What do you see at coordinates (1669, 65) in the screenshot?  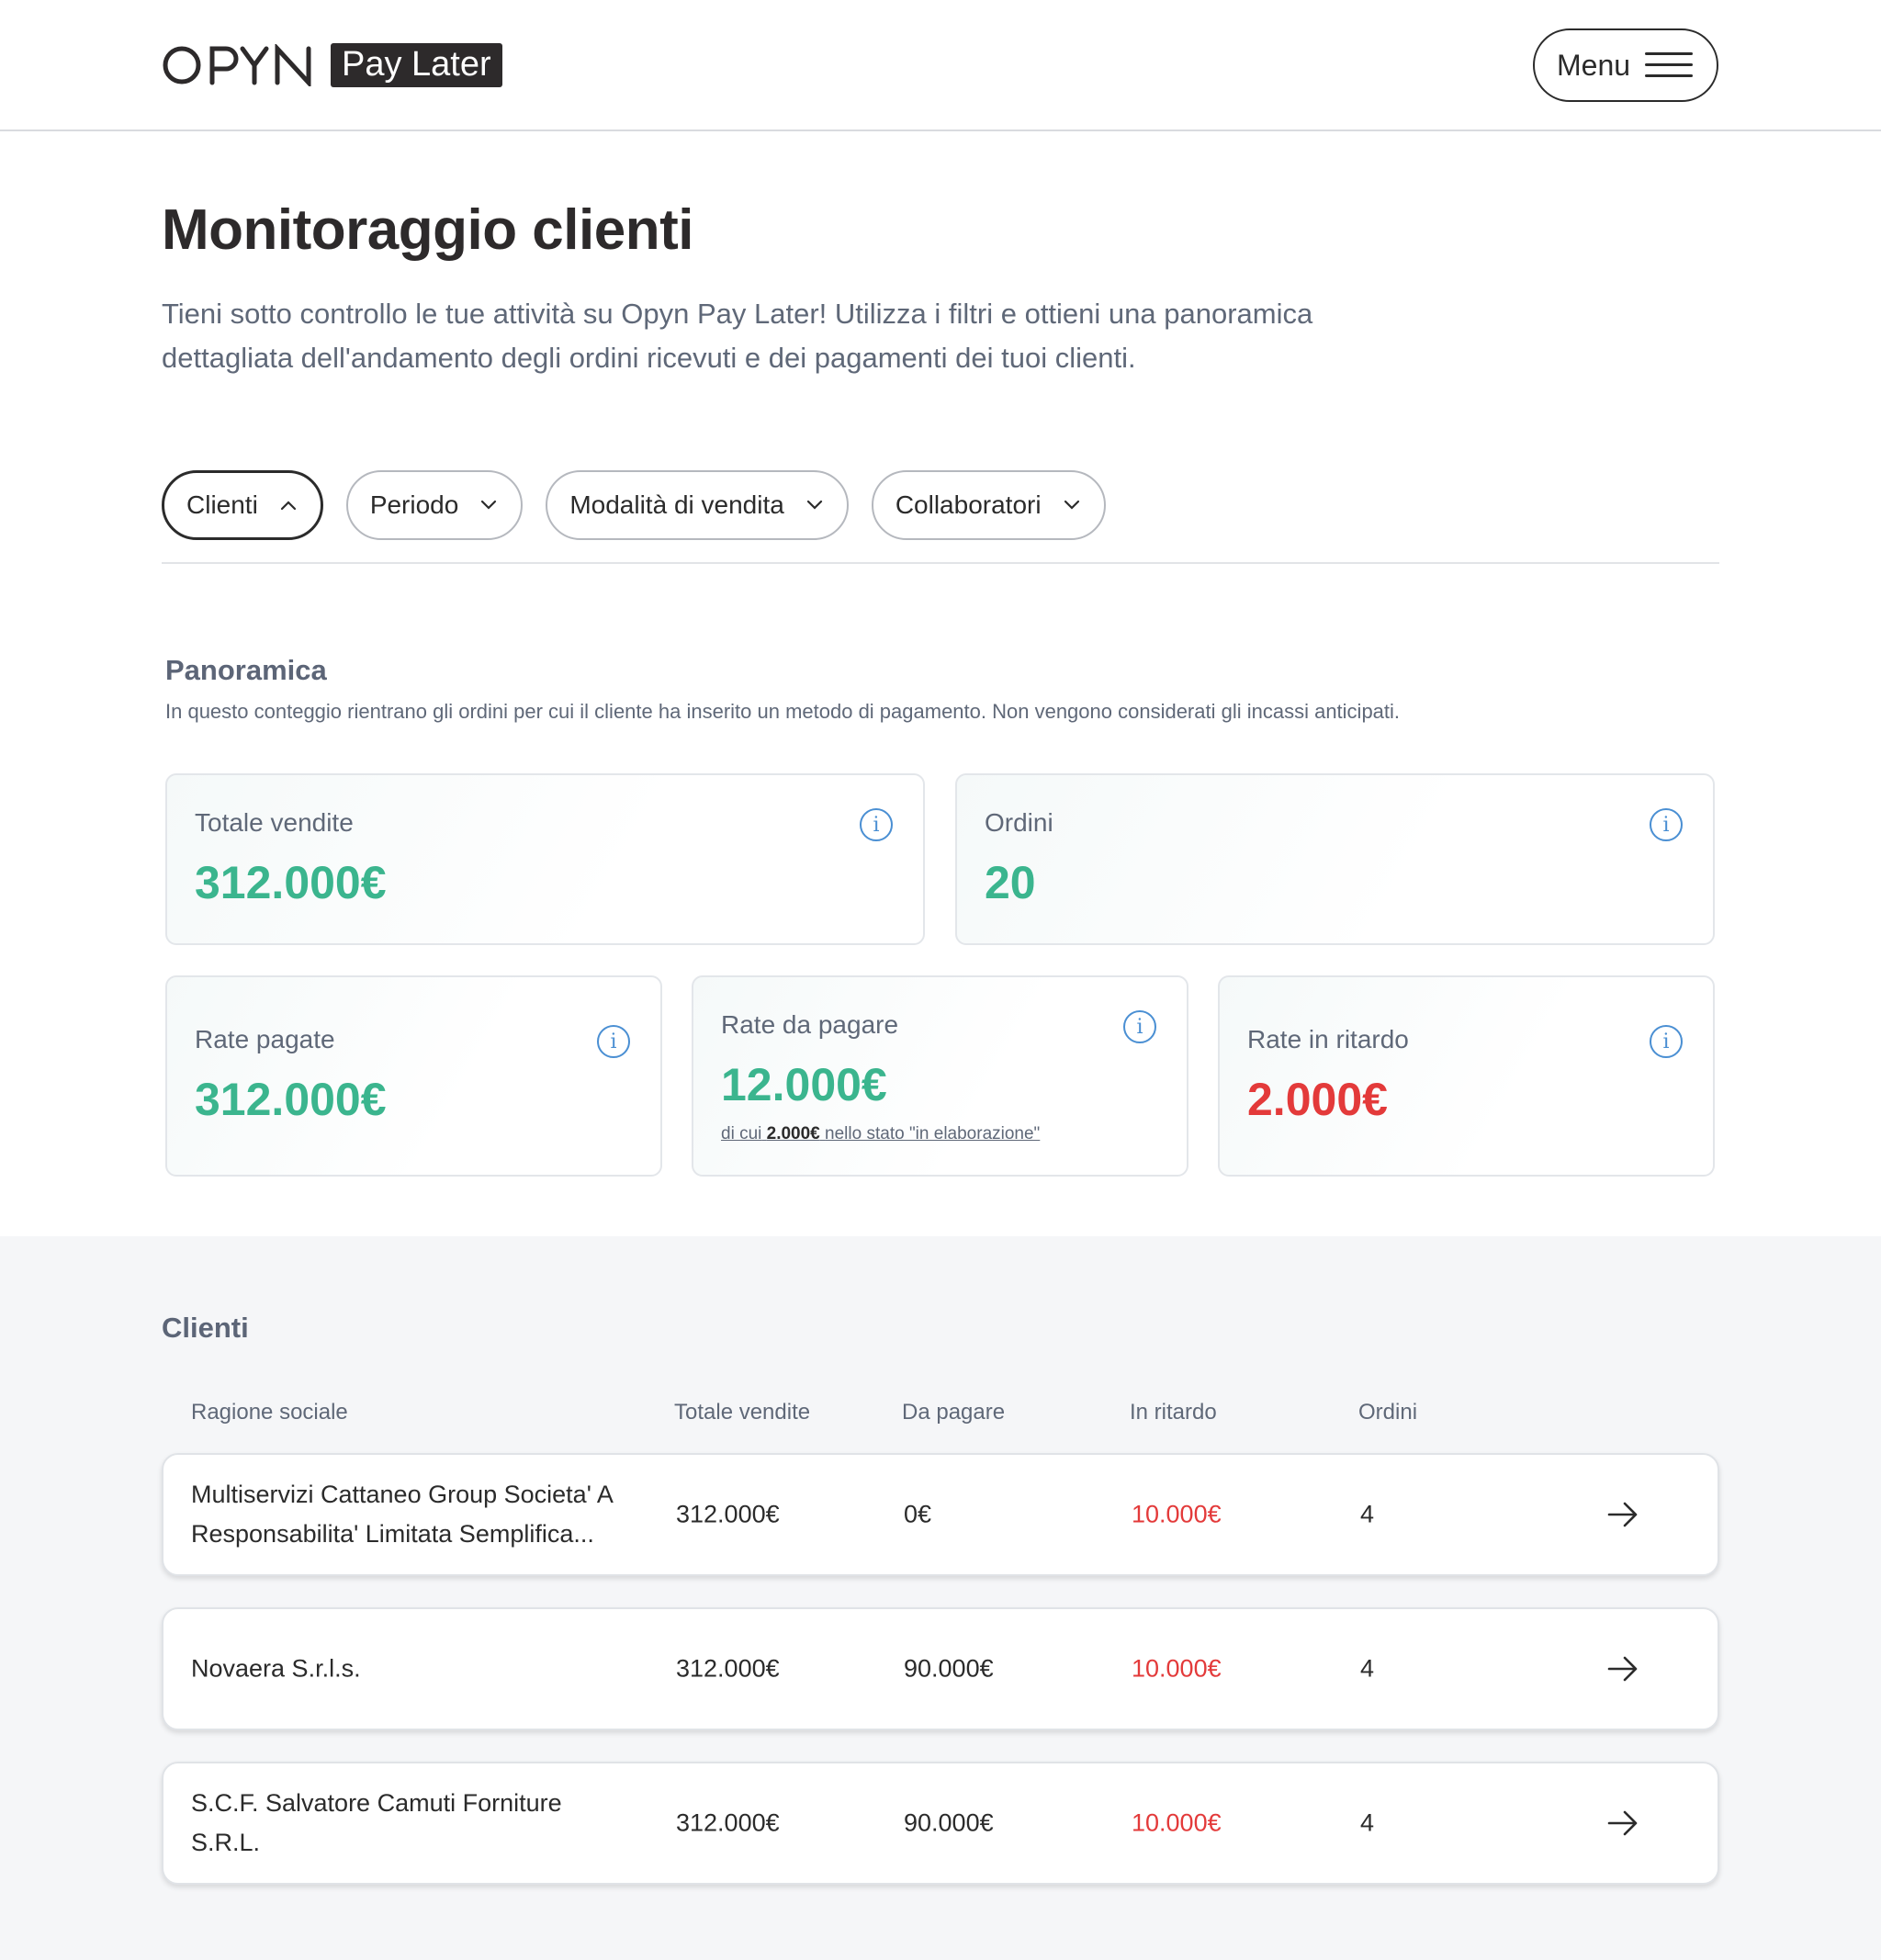 I see `hamburger-icon` at bounding box center [1669, 65].